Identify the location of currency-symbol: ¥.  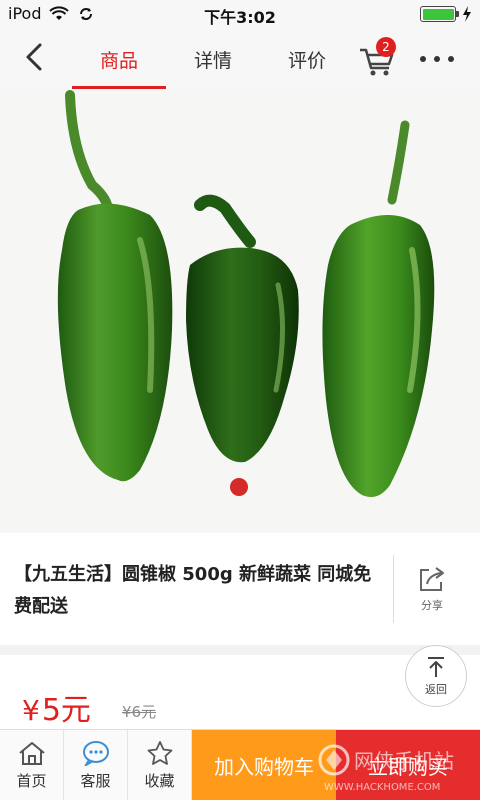
(31, 710).